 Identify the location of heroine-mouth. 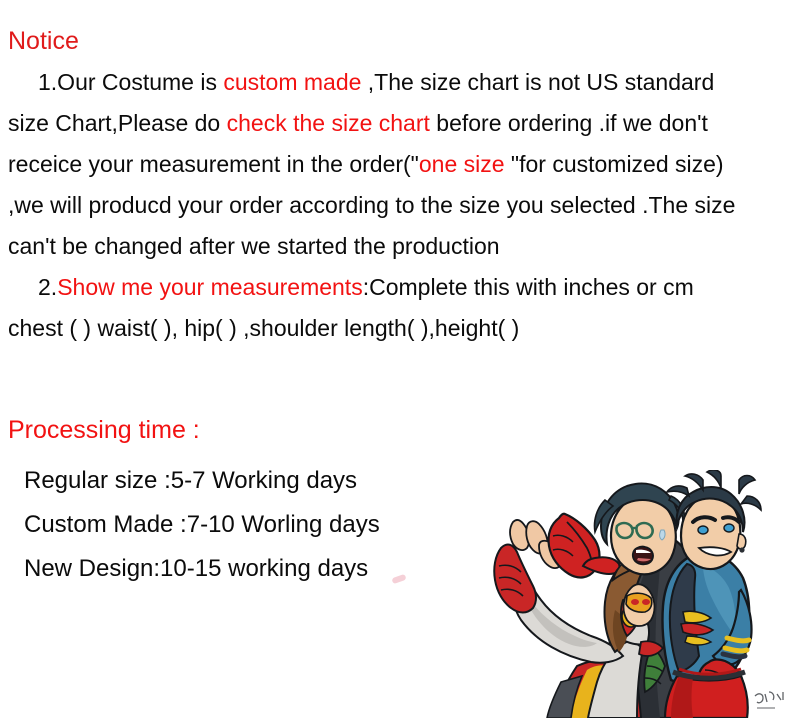
(642, 555).